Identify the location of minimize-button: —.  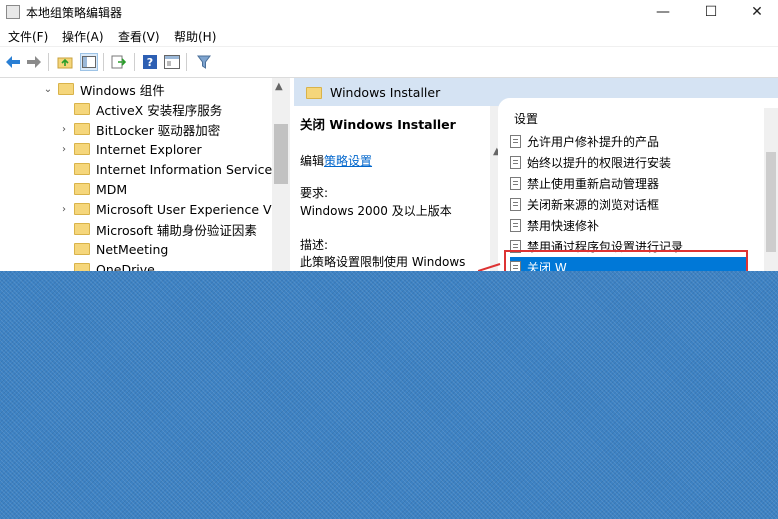
(663, 12).